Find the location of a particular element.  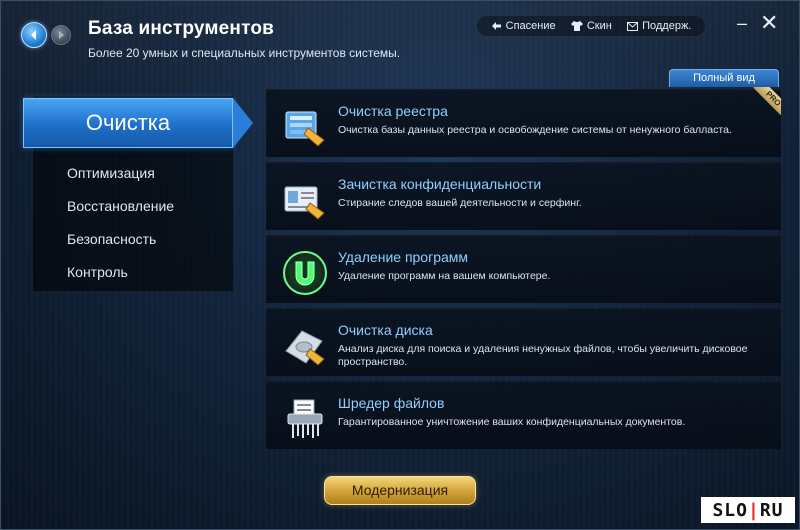

watermark-left: SLO is located at coordinates (730, 510).